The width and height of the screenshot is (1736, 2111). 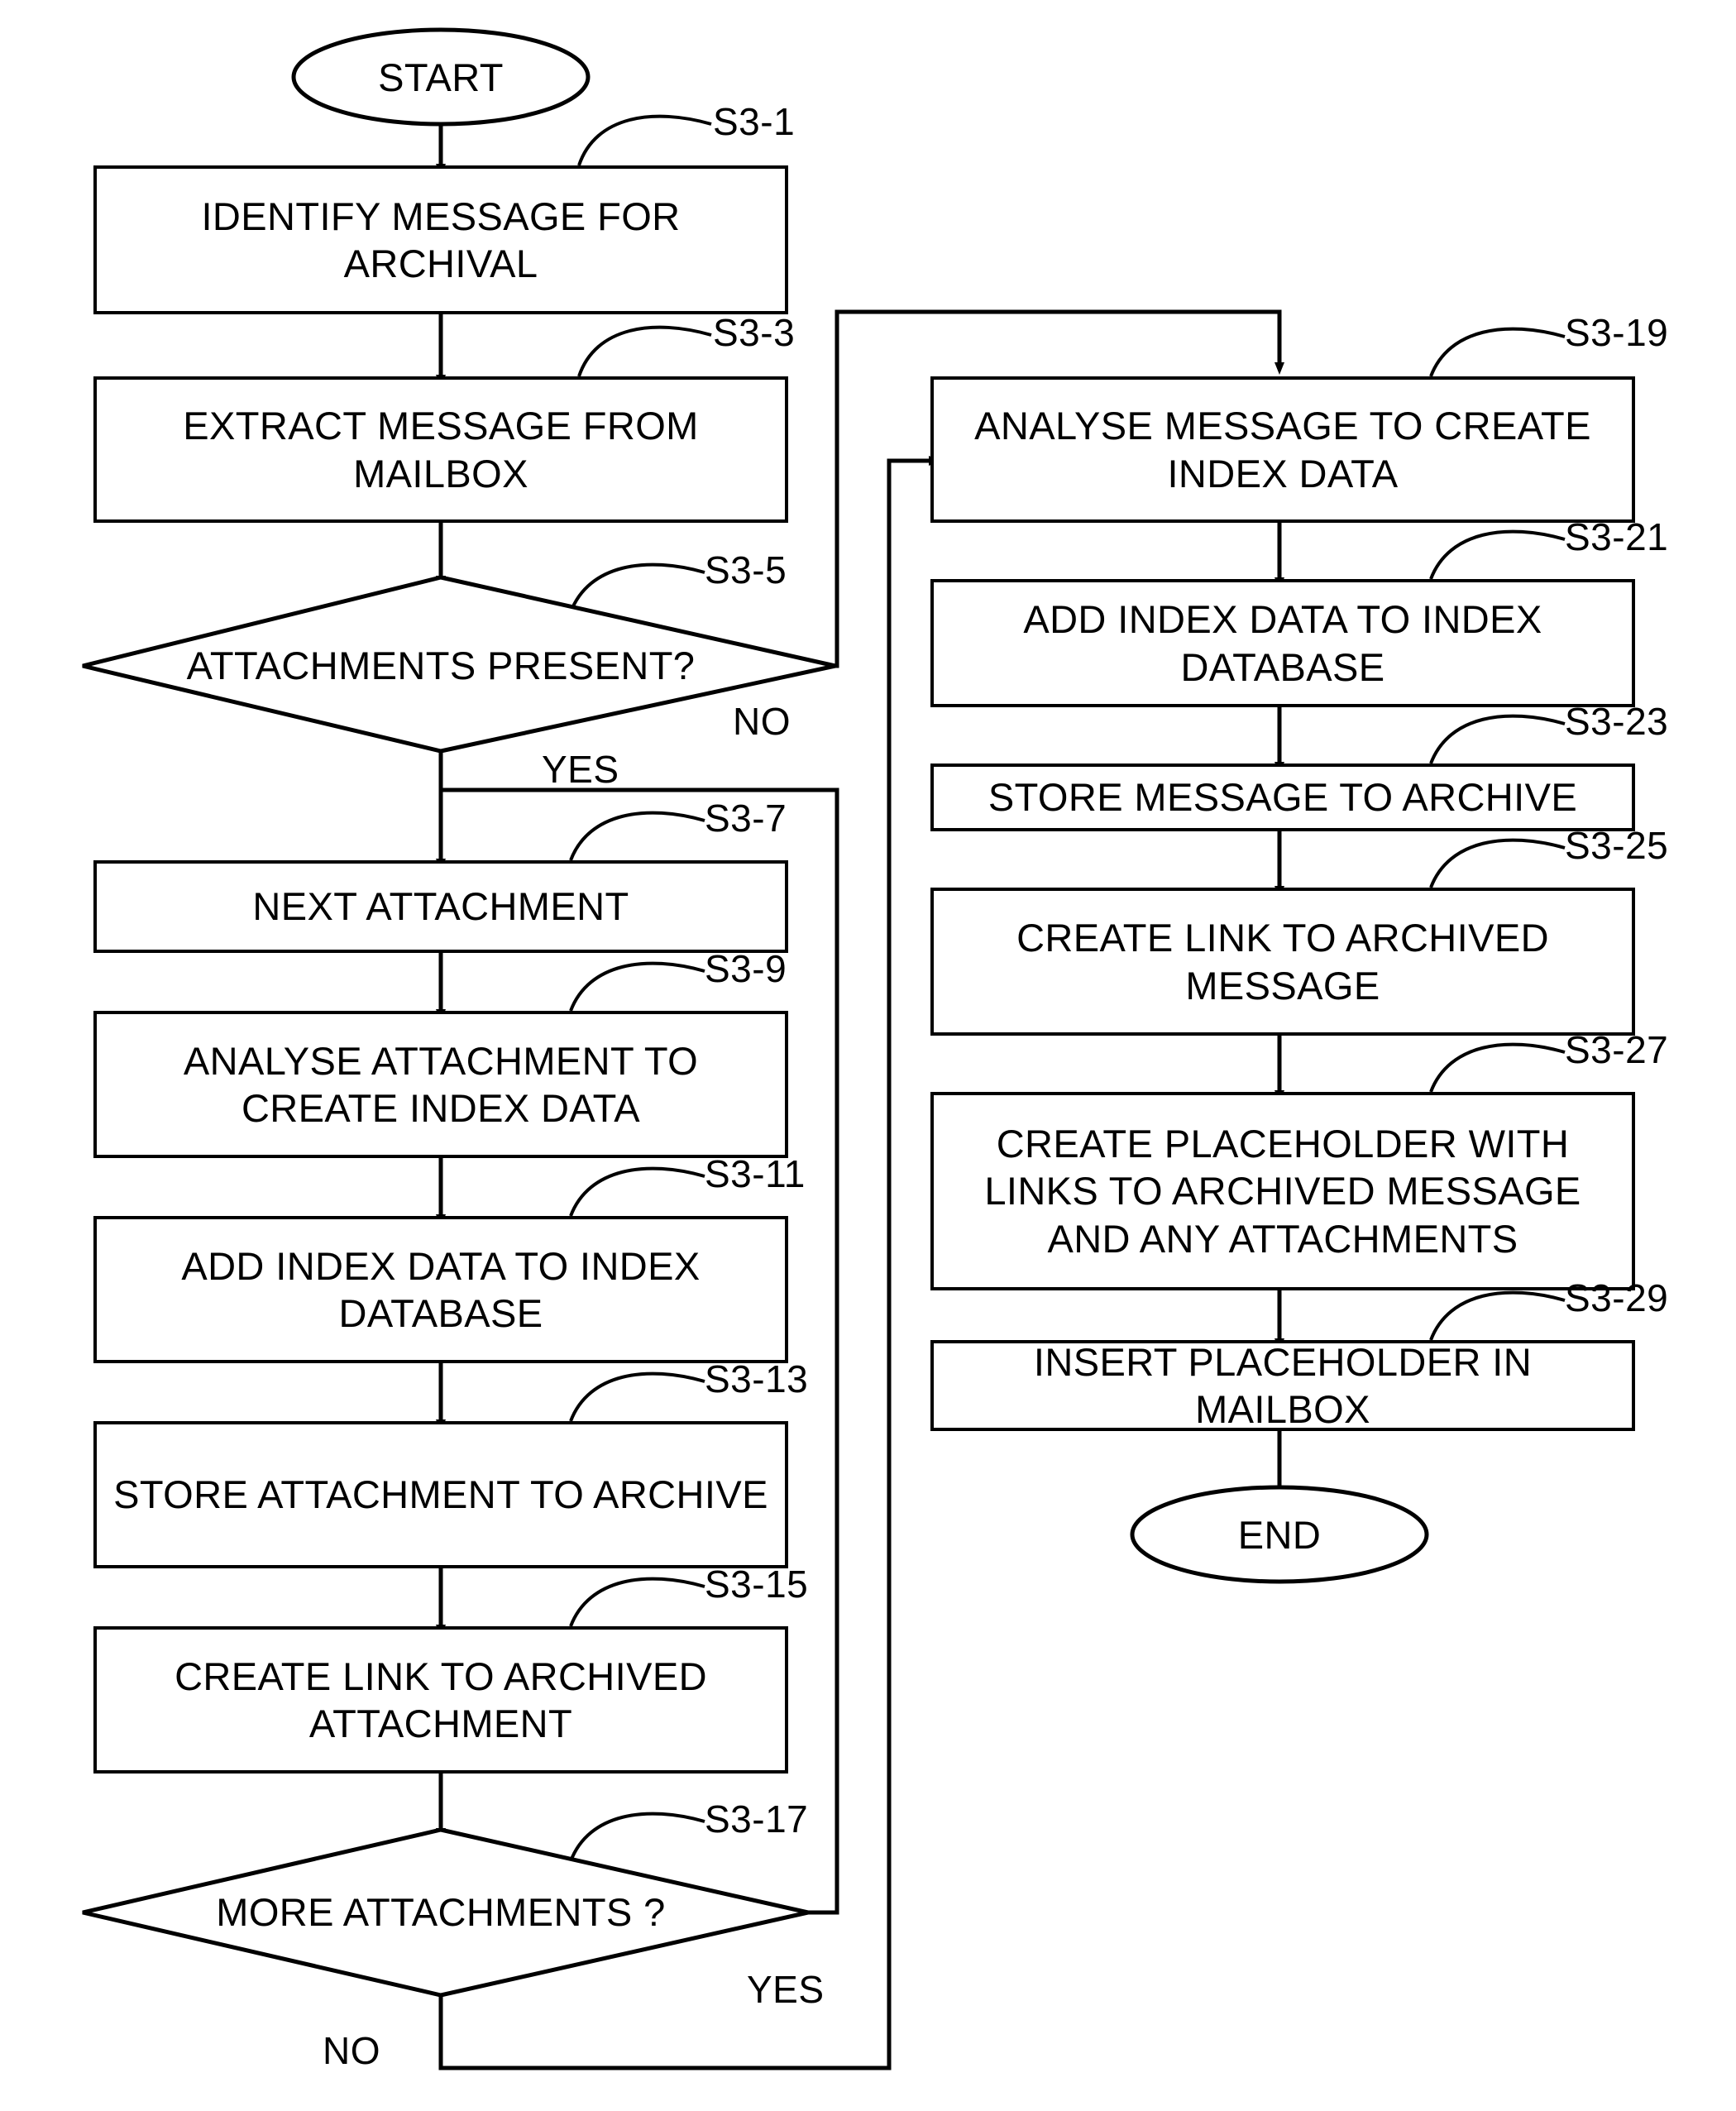 I want to click on edge-label-s3-5-no: NO, so click(x=762, y=721).